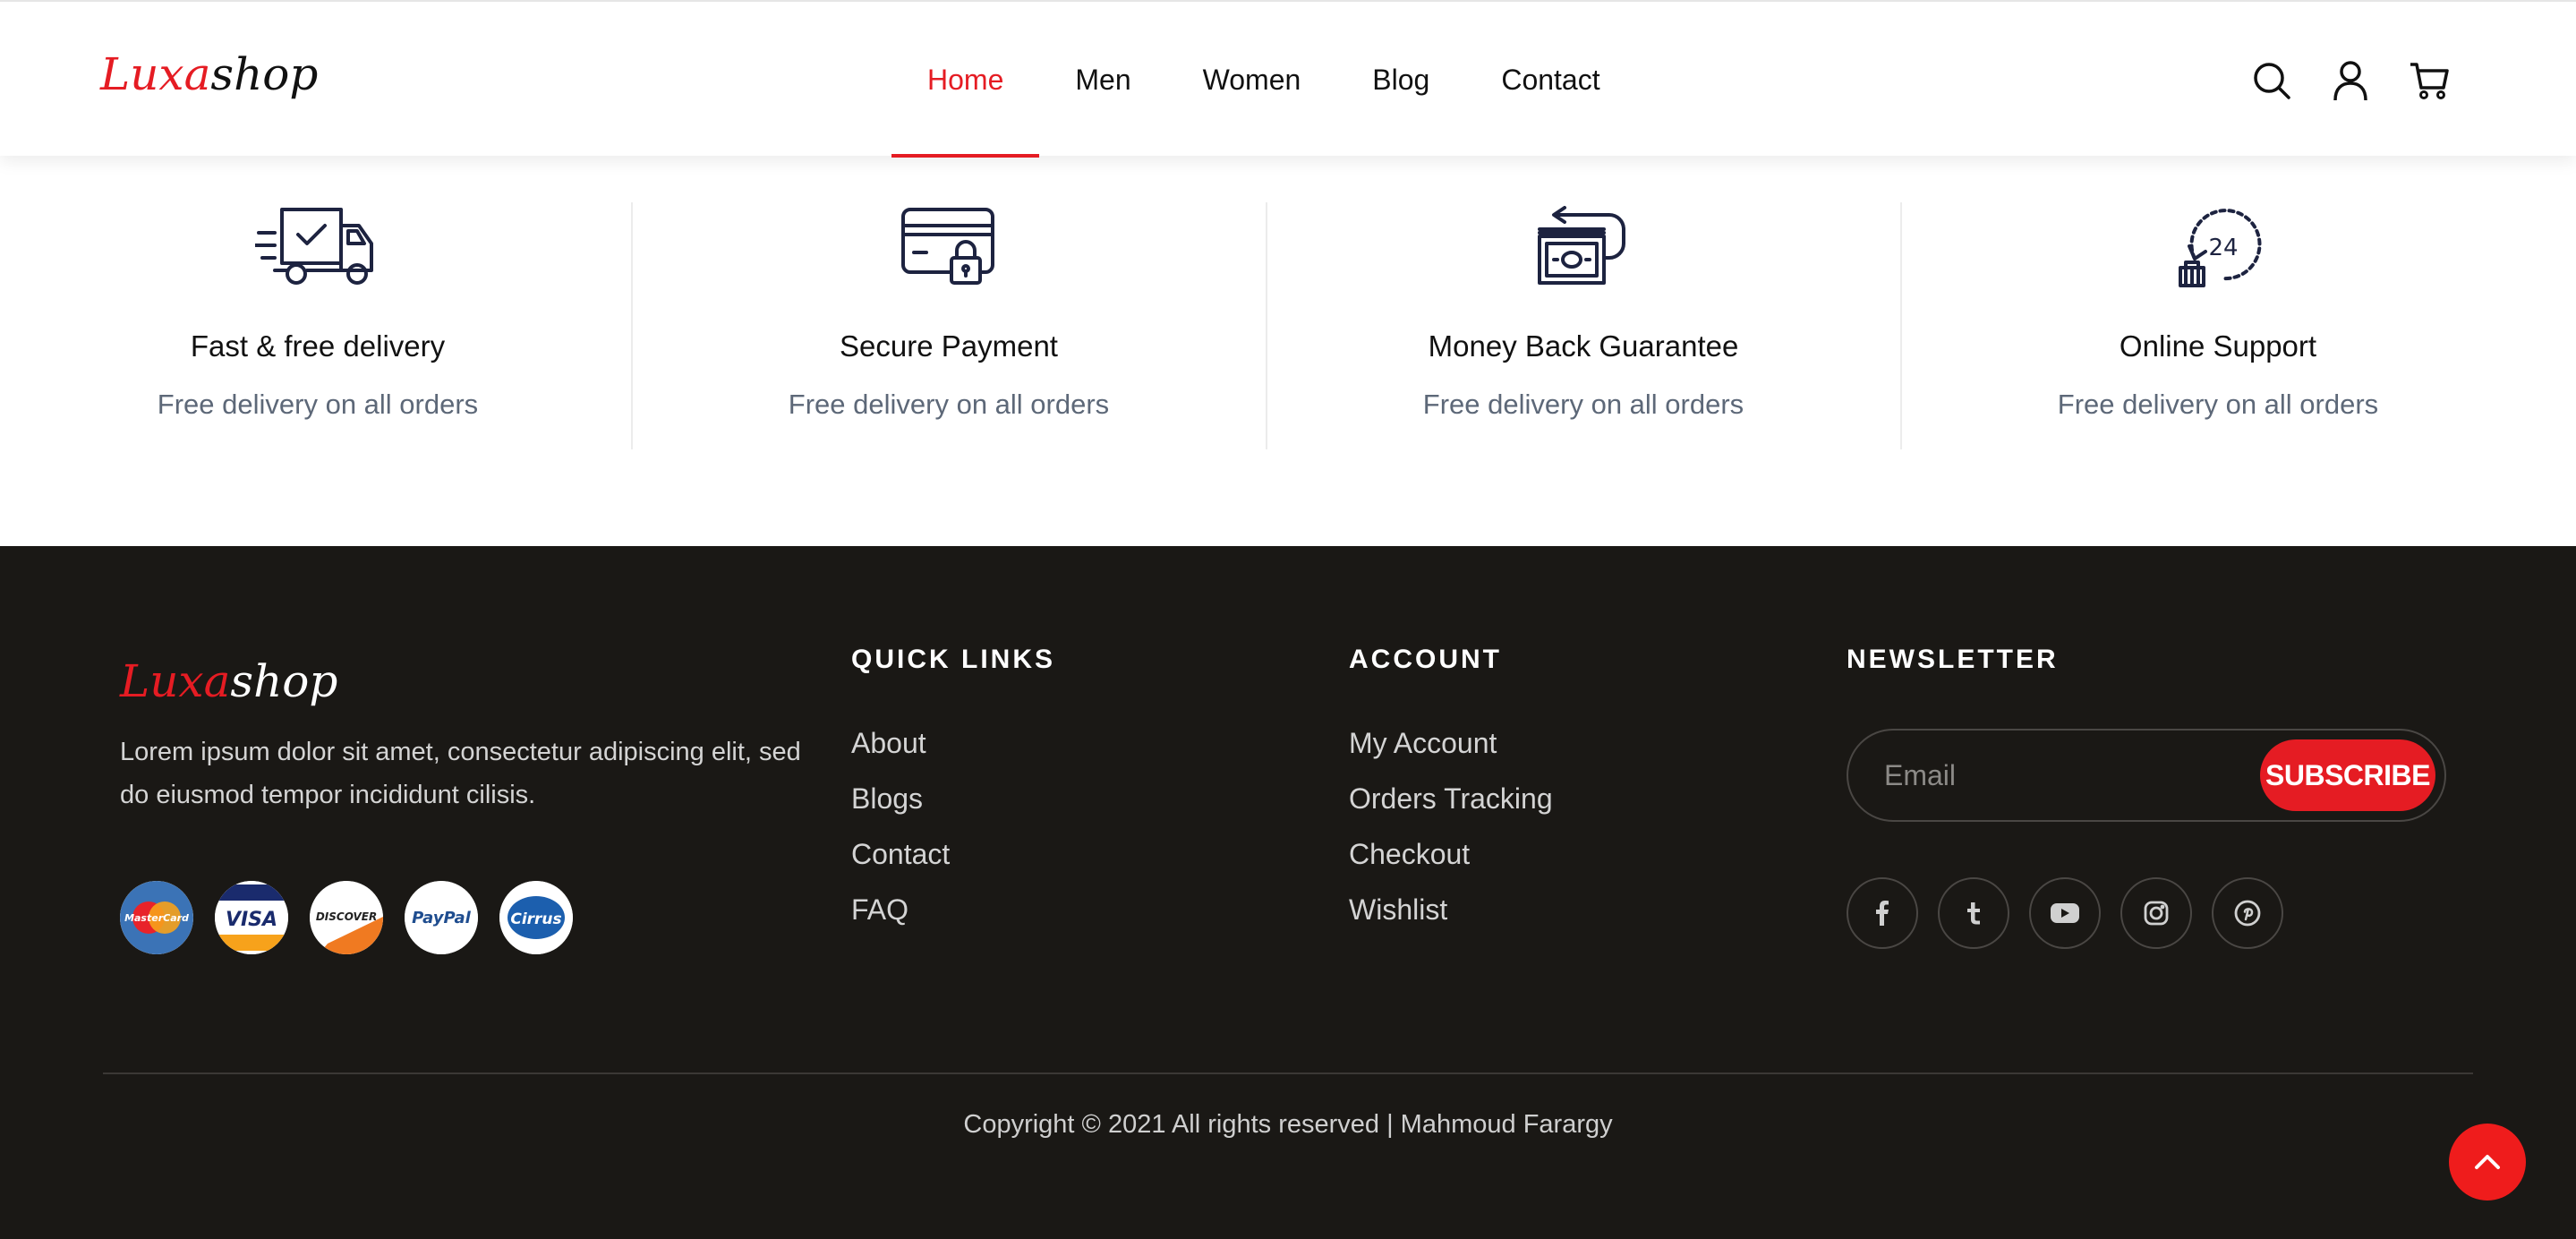 This screenshot has width=2576, height=1239. I want to click on payment-label: MasterCard, so click(156, 918).